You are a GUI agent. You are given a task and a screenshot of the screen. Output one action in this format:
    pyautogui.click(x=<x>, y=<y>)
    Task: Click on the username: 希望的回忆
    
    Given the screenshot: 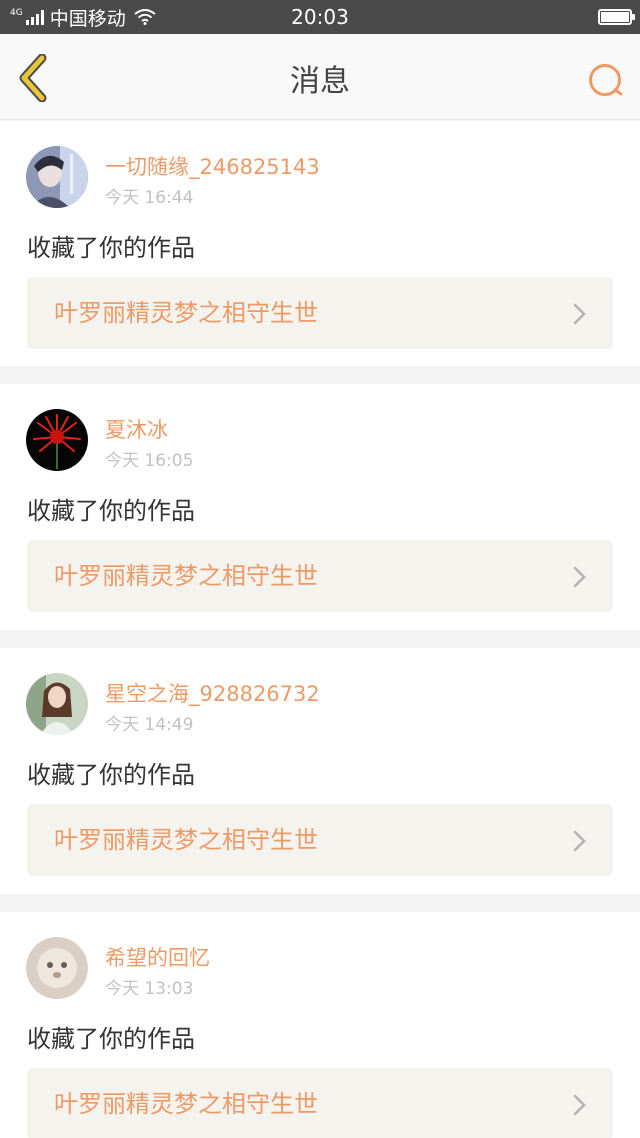 What is the action you would take?
    pyautogui.click(x=157, y=957)
    